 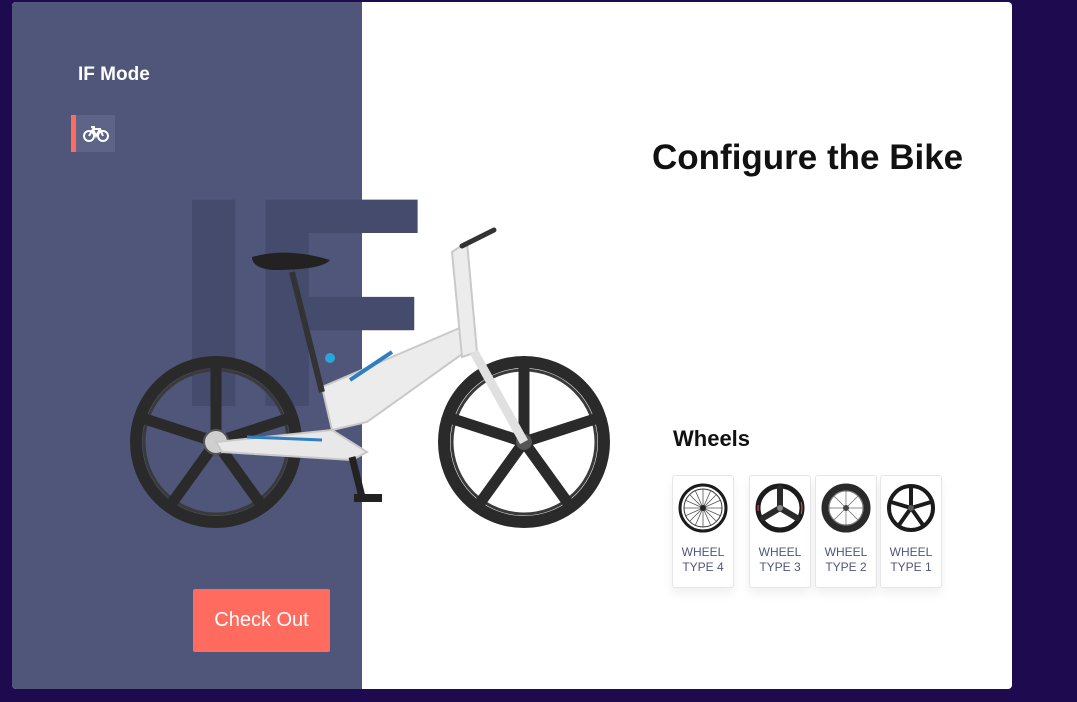 I want to click on wheel-option-type-2: WHEEL TYPE 2, so click(x=846, y=531).